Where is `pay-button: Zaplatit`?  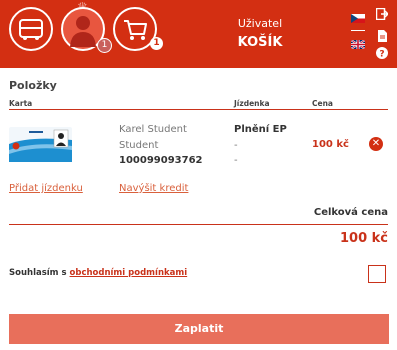 pay-button: Zaplatit is located at coordinates (199, 329).